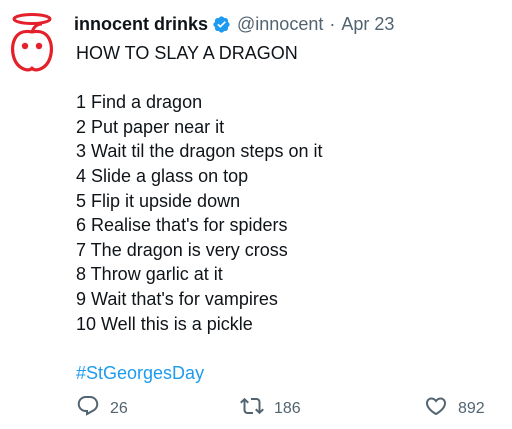  Describe the element at coordinates (280, 24) in the screenshot. I see `author-handle: @innocent` at that location.